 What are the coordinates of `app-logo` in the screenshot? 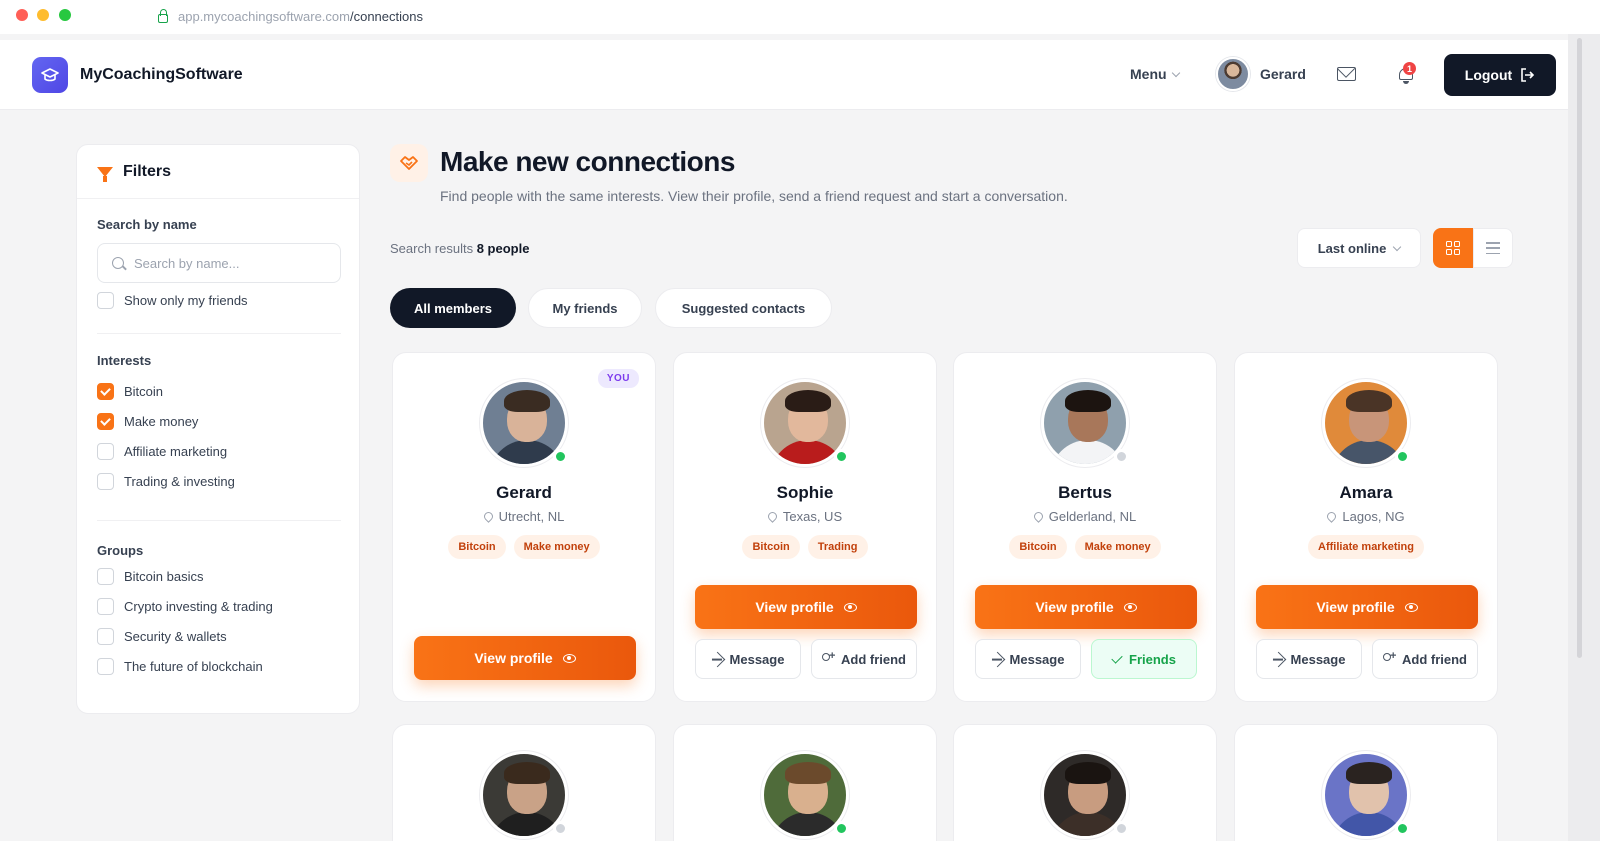 It's located at (50, 75).